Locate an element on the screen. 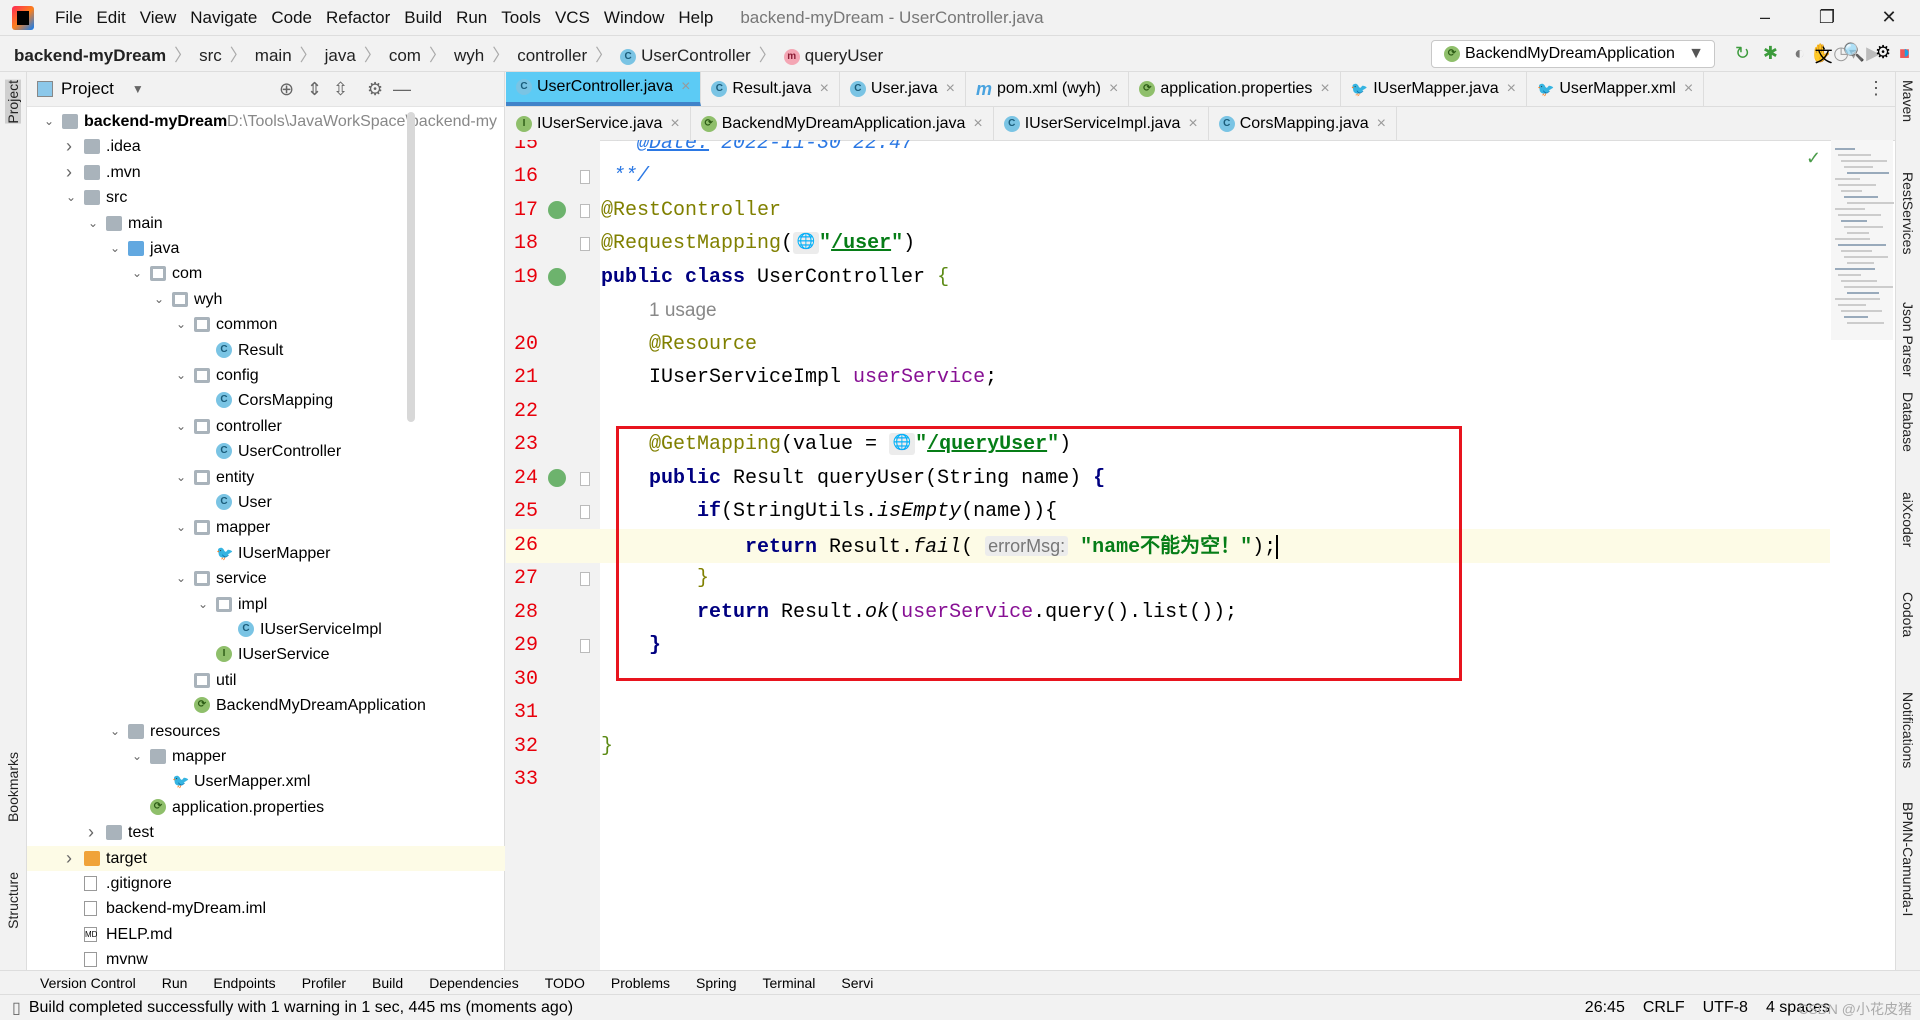  breadcrumb-item: queryUser is located at coordinates (844, 55).